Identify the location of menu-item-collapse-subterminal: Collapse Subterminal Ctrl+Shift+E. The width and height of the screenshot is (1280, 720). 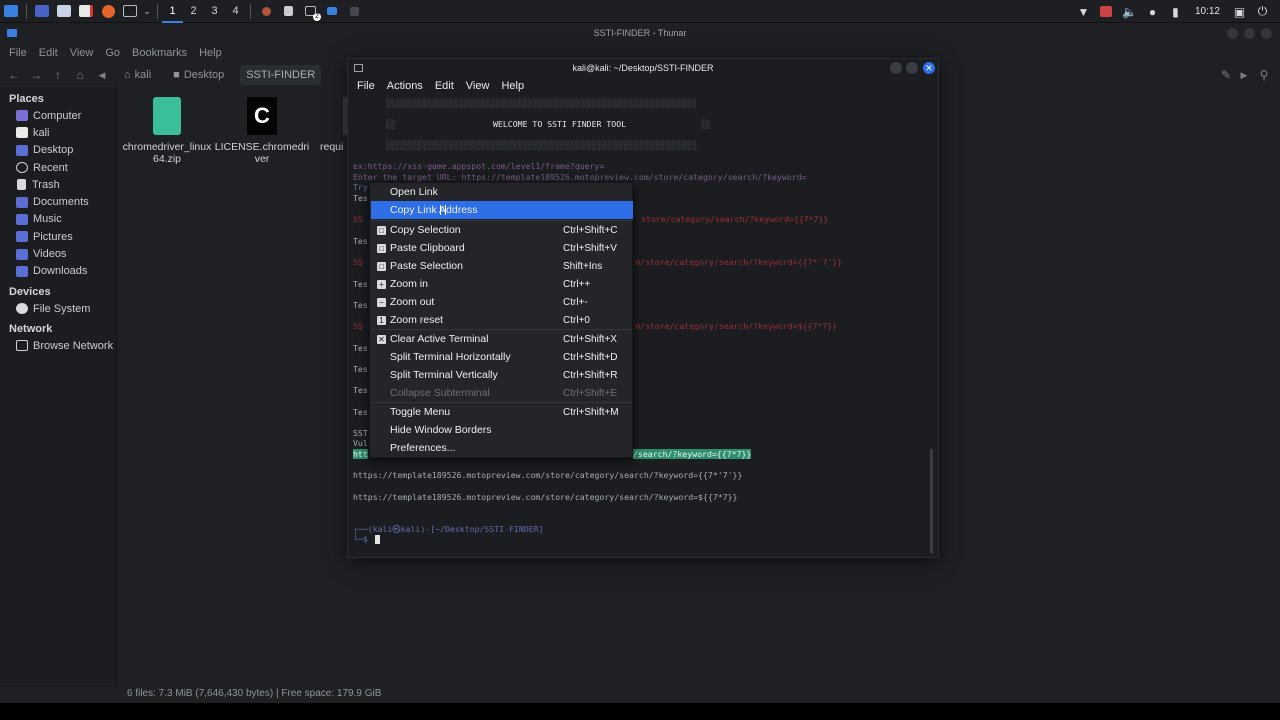
(502, 393).